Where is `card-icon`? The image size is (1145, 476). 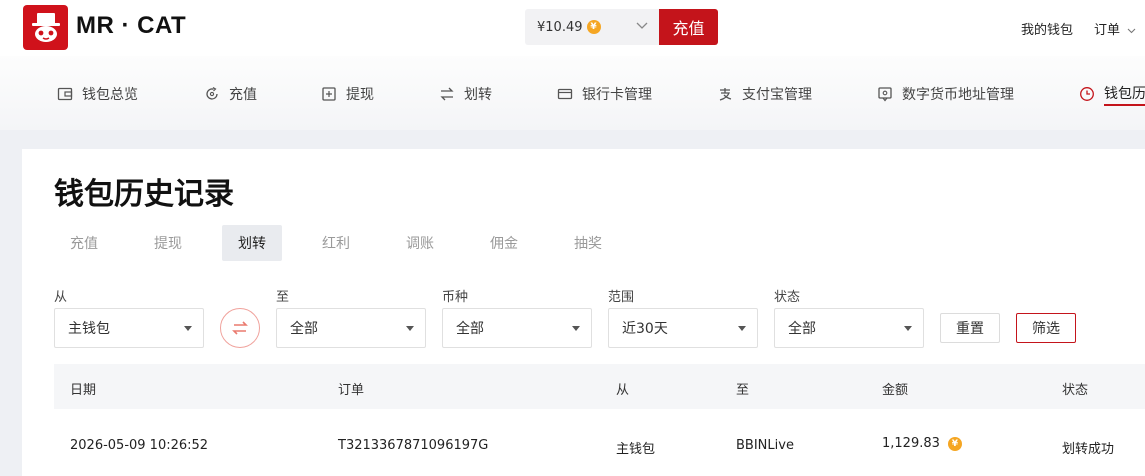 card-icon is located at coordinates (565, 94).